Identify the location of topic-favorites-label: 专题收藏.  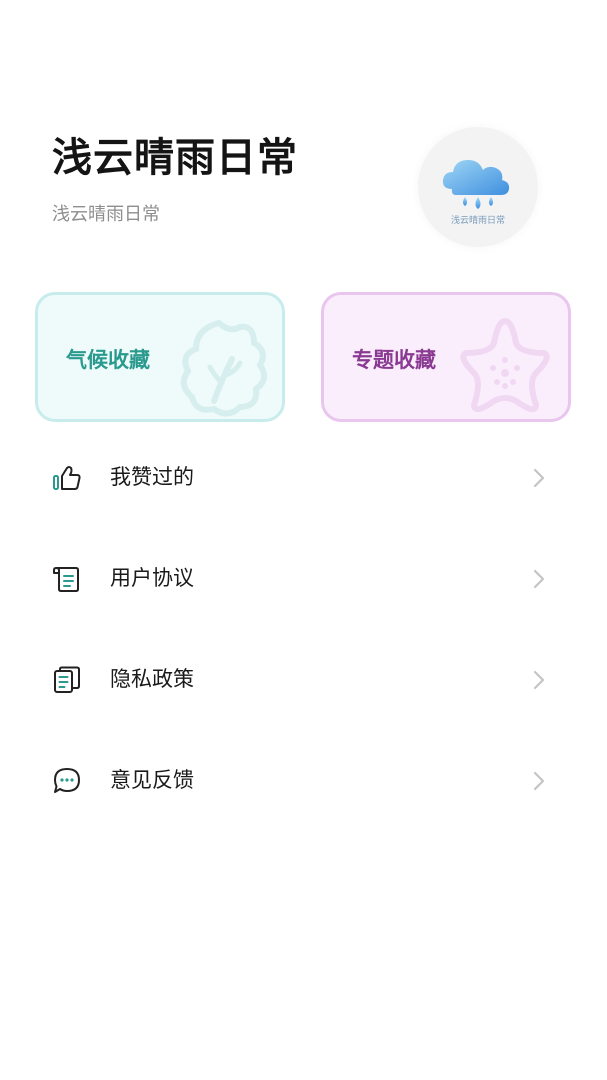
(394, 360).